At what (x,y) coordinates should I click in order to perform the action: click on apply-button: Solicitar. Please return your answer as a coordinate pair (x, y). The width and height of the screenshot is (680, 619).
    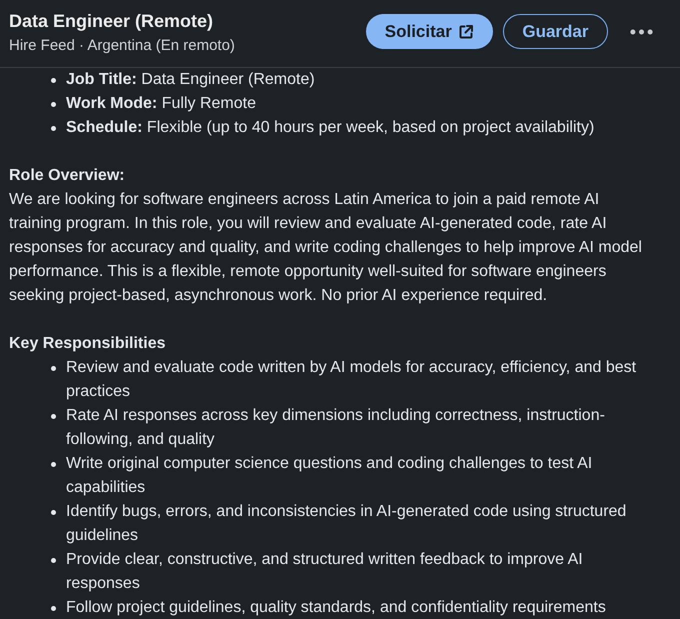
    Looking at the image, I should click on (429, 31).